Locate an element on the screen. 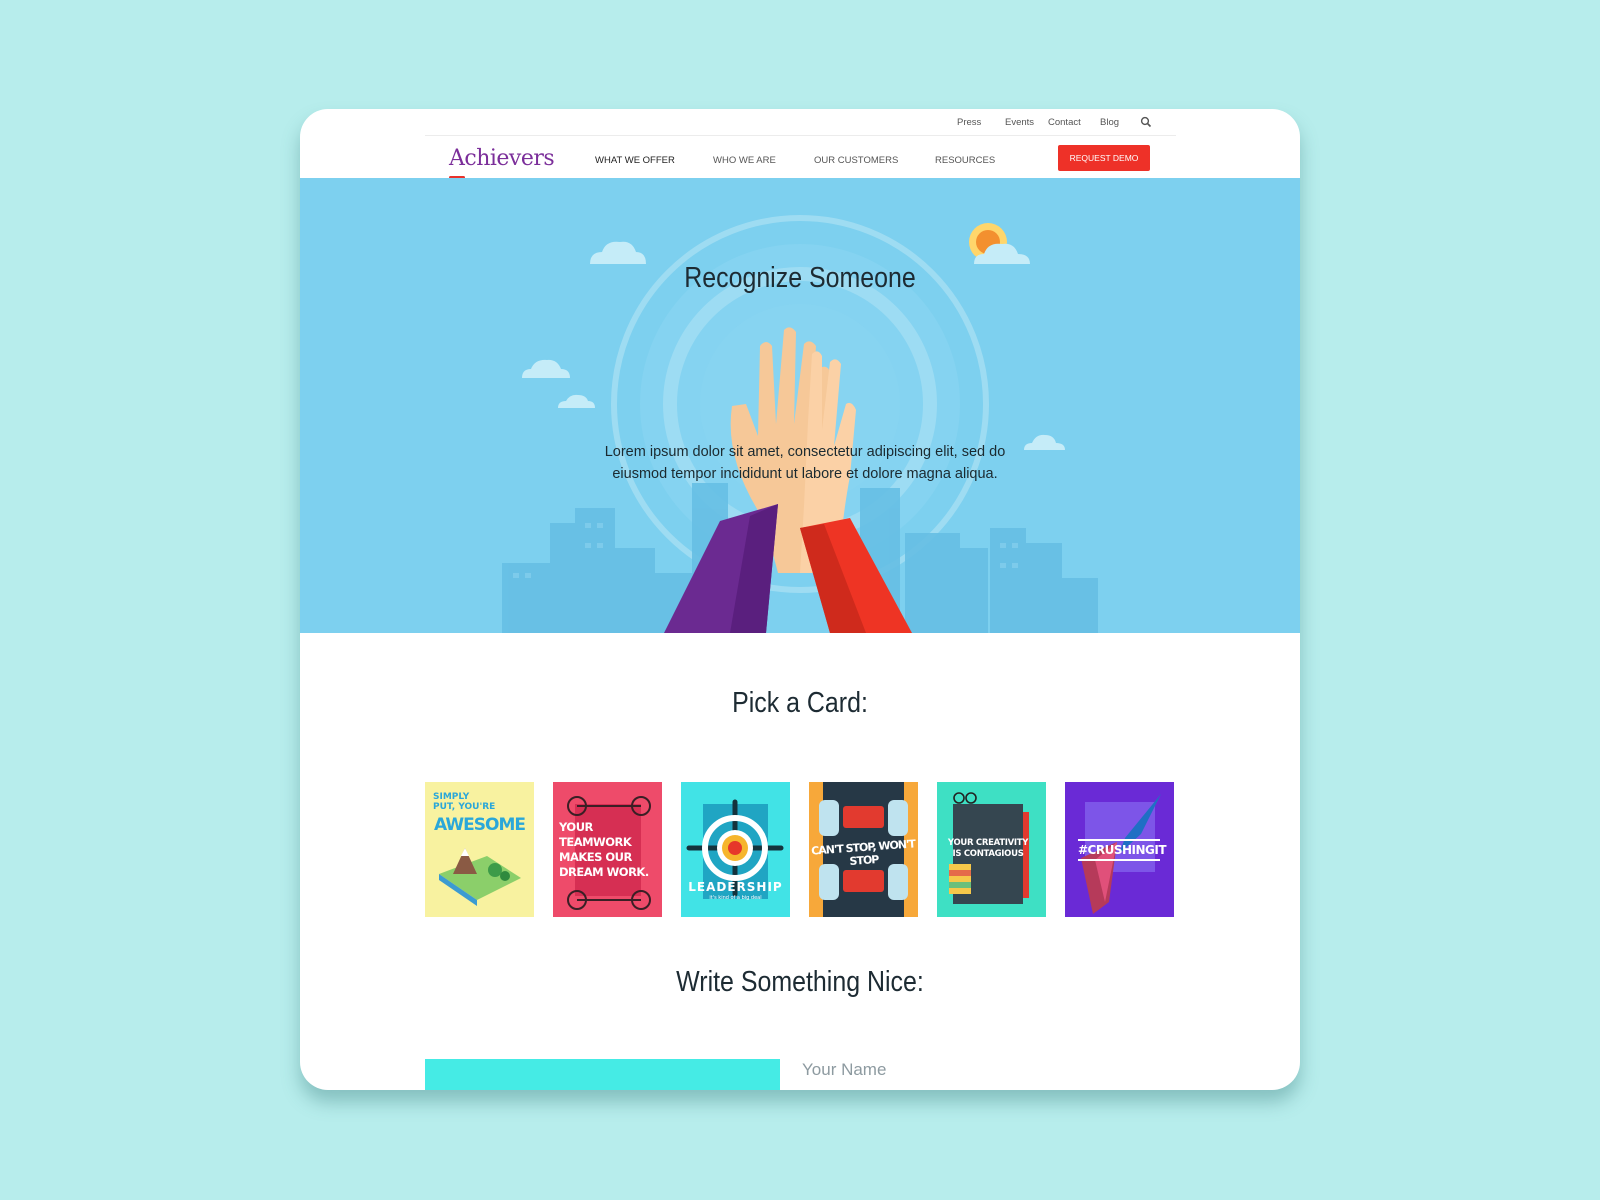 The image size is (1600, 1200). card-leadership-line1: LEADERSHIP is located at coordinates (735, 887).